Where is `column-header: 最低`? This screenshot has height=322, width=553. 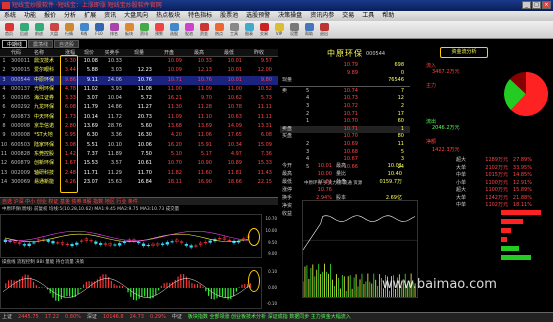
column-header: 最低 is located at coordinates (229, 52).